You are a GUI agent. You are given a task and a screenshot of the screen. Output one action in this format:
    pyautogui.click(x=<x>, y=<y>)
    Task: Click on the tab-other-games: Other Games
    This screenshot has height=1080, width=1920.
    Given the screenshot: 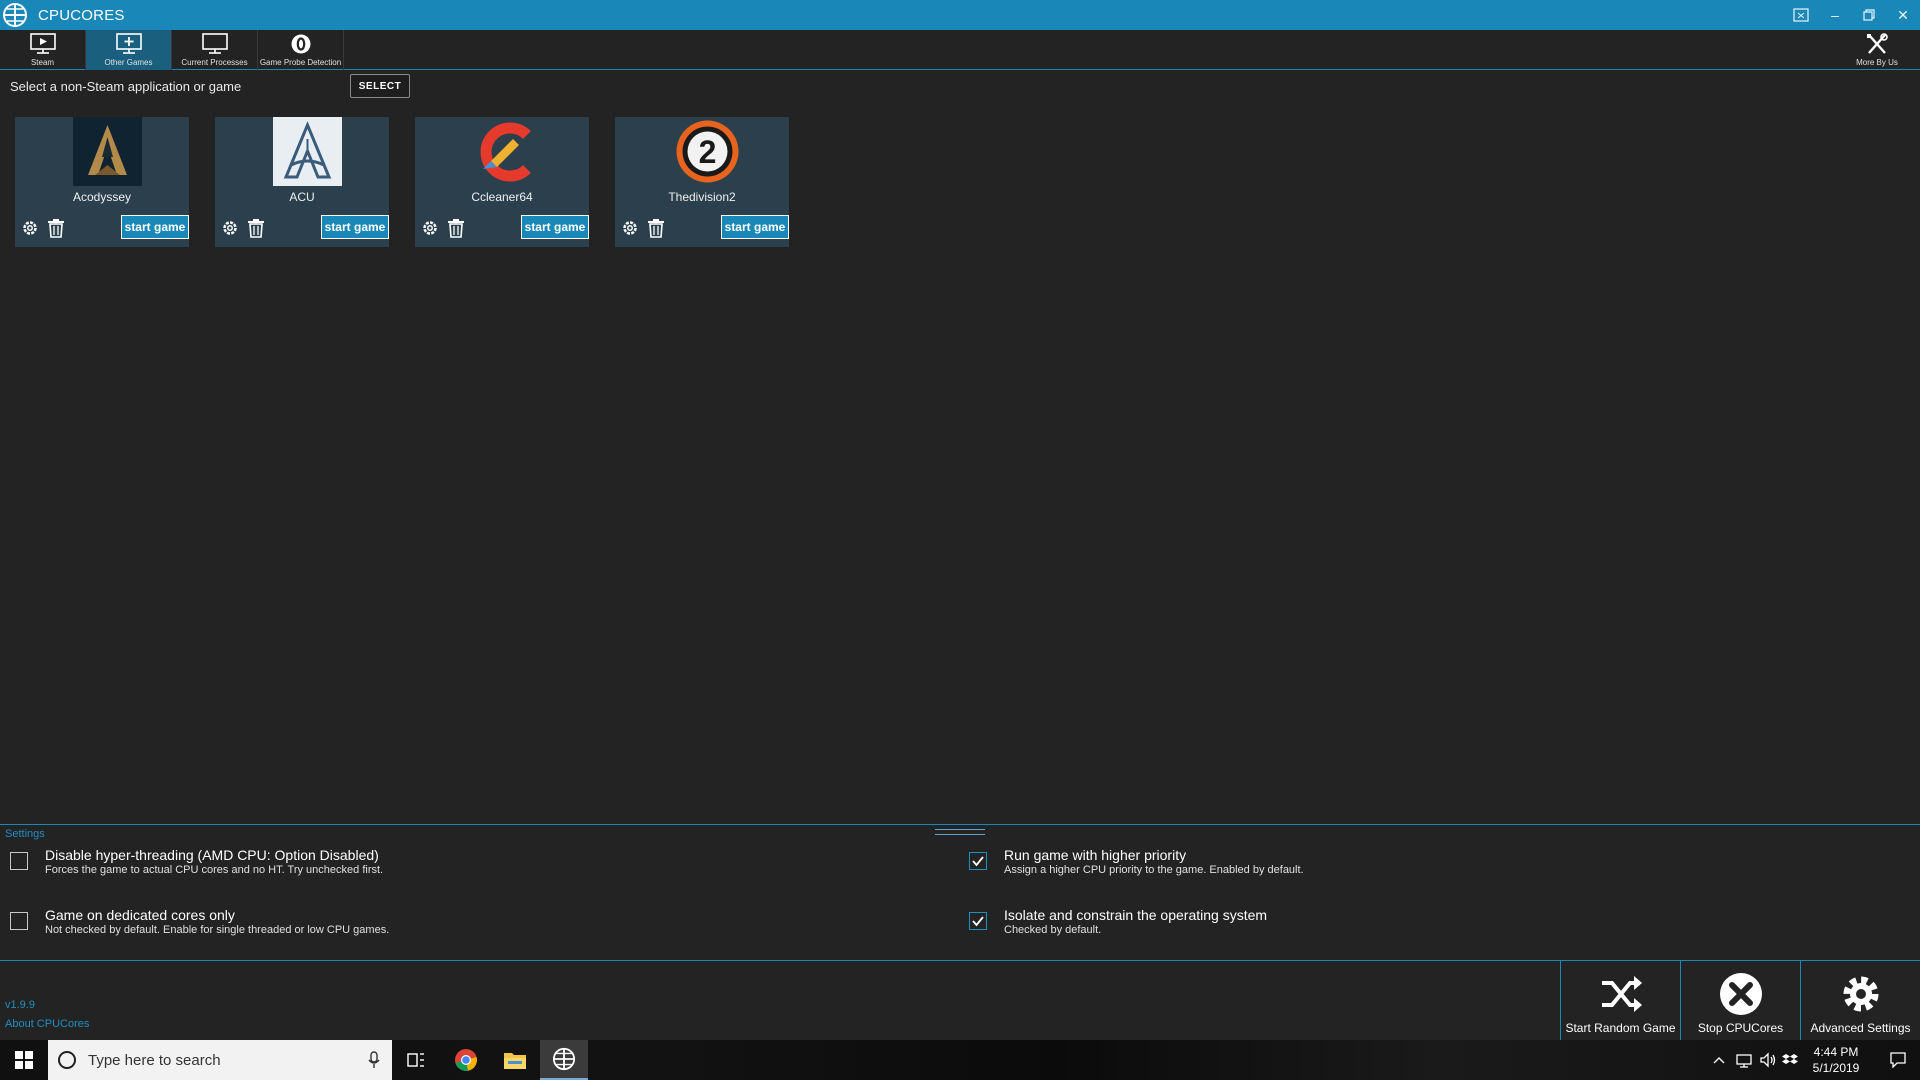 What is the action you would take?
    pyautogui.click(x=129, y=50)
    